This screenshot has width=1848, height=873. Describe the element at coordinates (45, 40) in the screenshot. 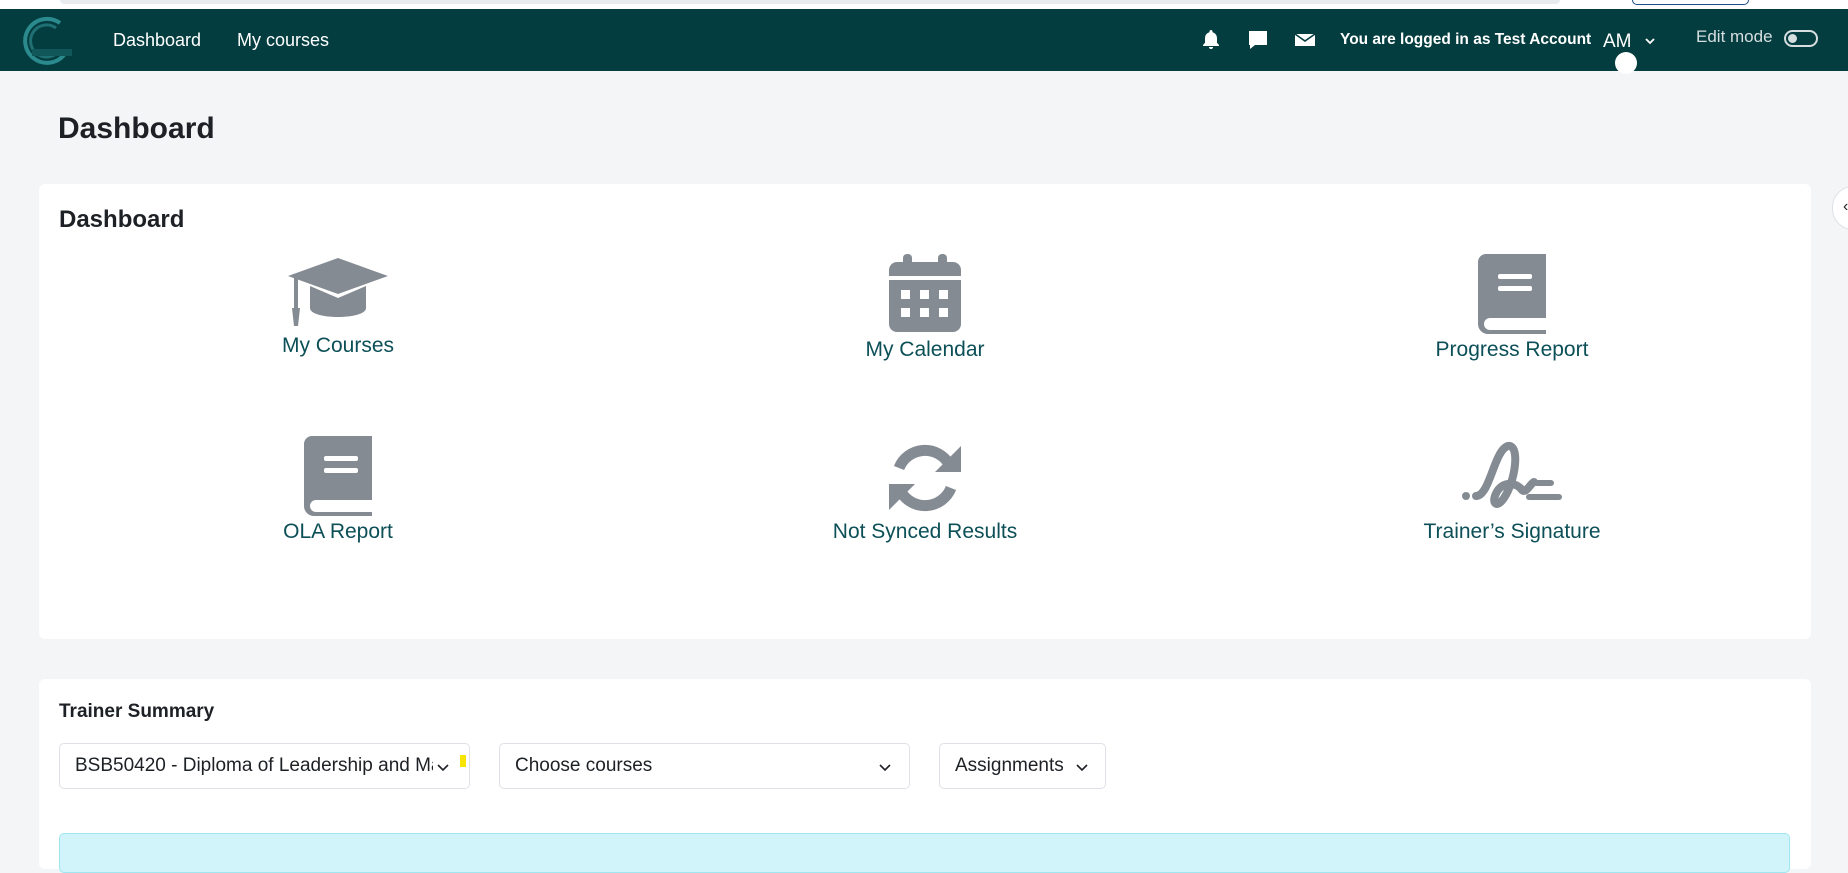

I see `site-logo` at that location.